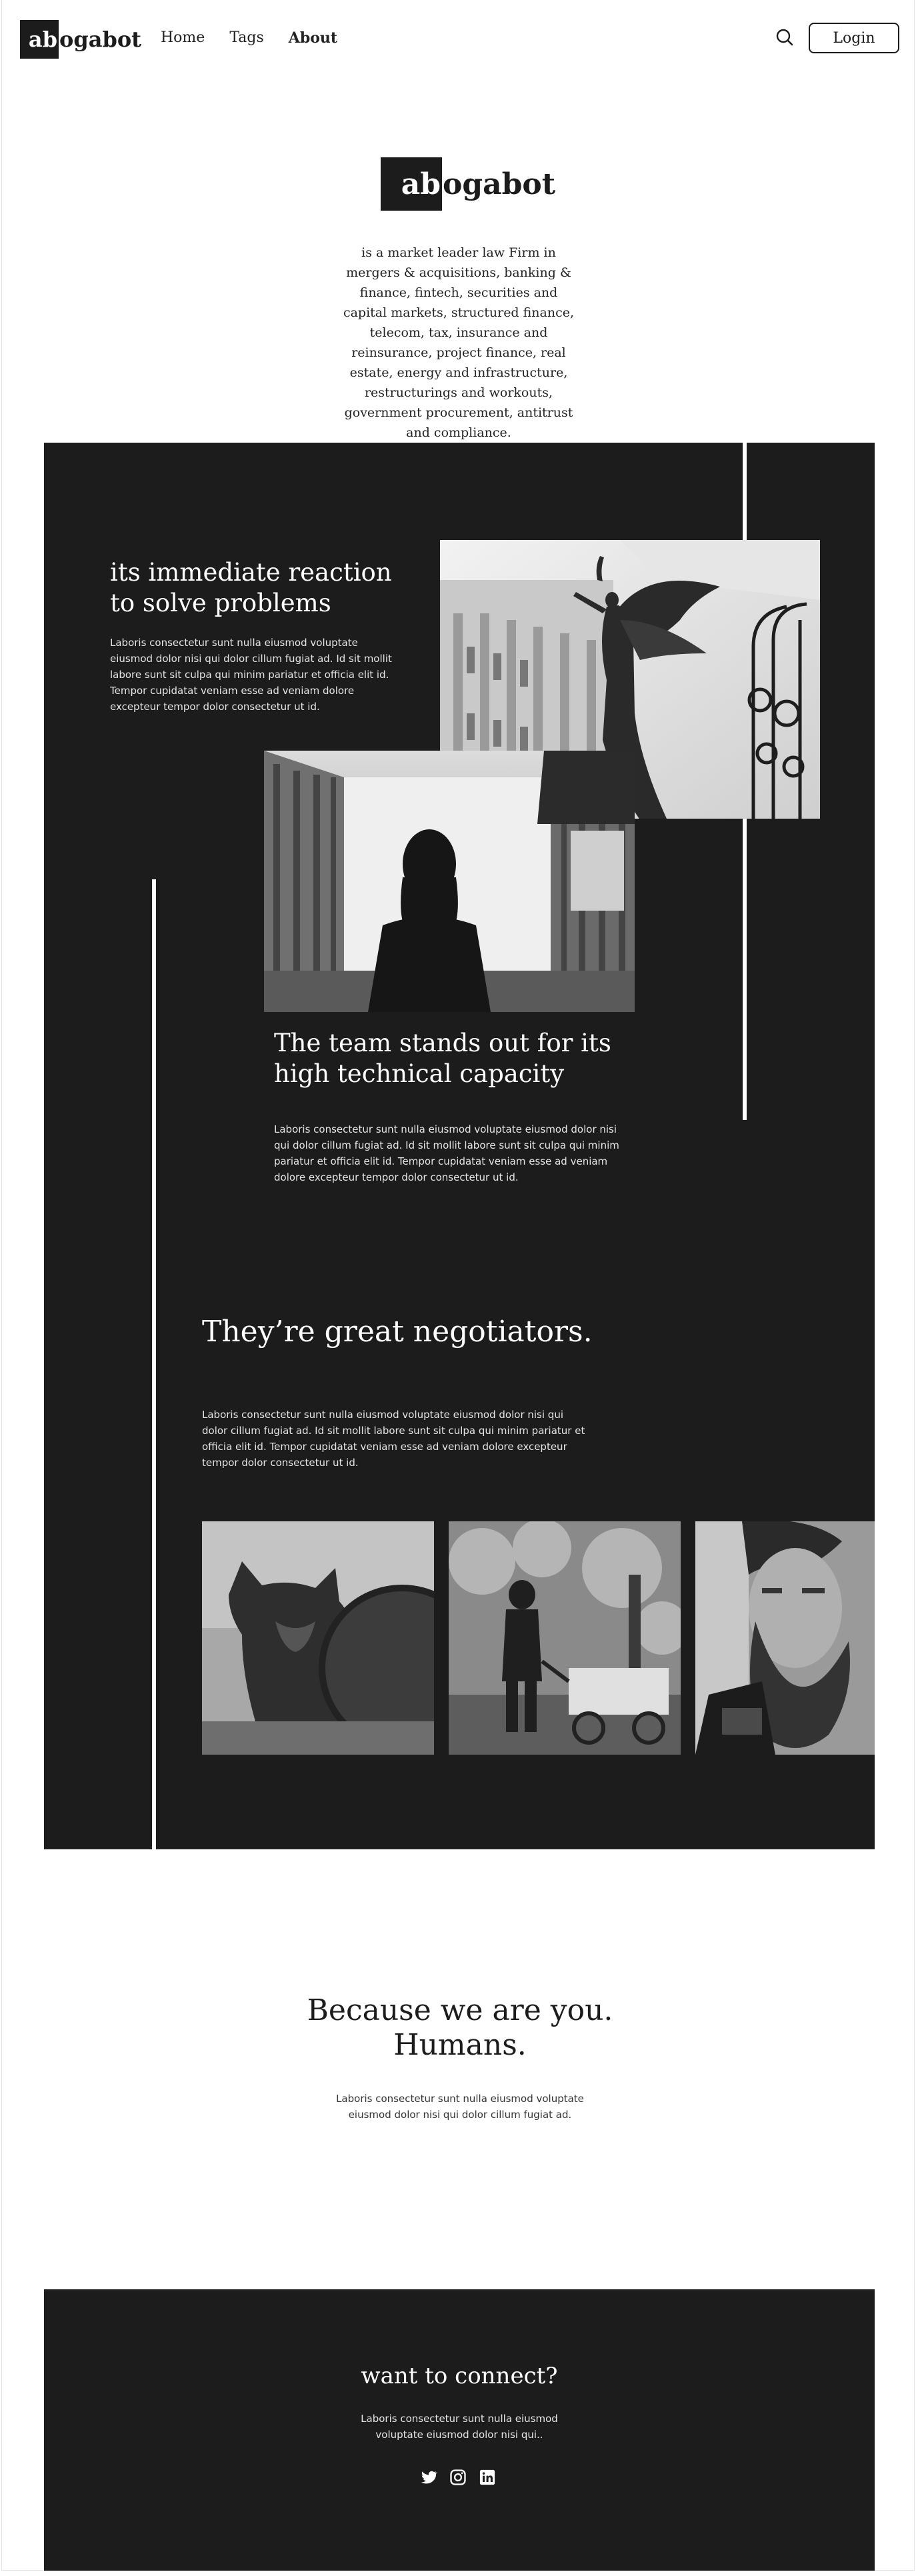  I want to click on hero-logo-mark: ab, so click(411, 184).